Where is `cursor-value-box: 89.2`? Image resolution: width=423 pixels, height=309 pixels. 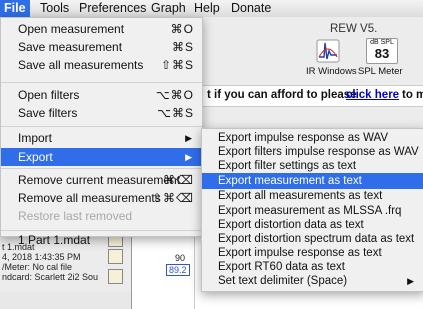 cursor-value-box: 89.2 is located at coordinates (178, 270).